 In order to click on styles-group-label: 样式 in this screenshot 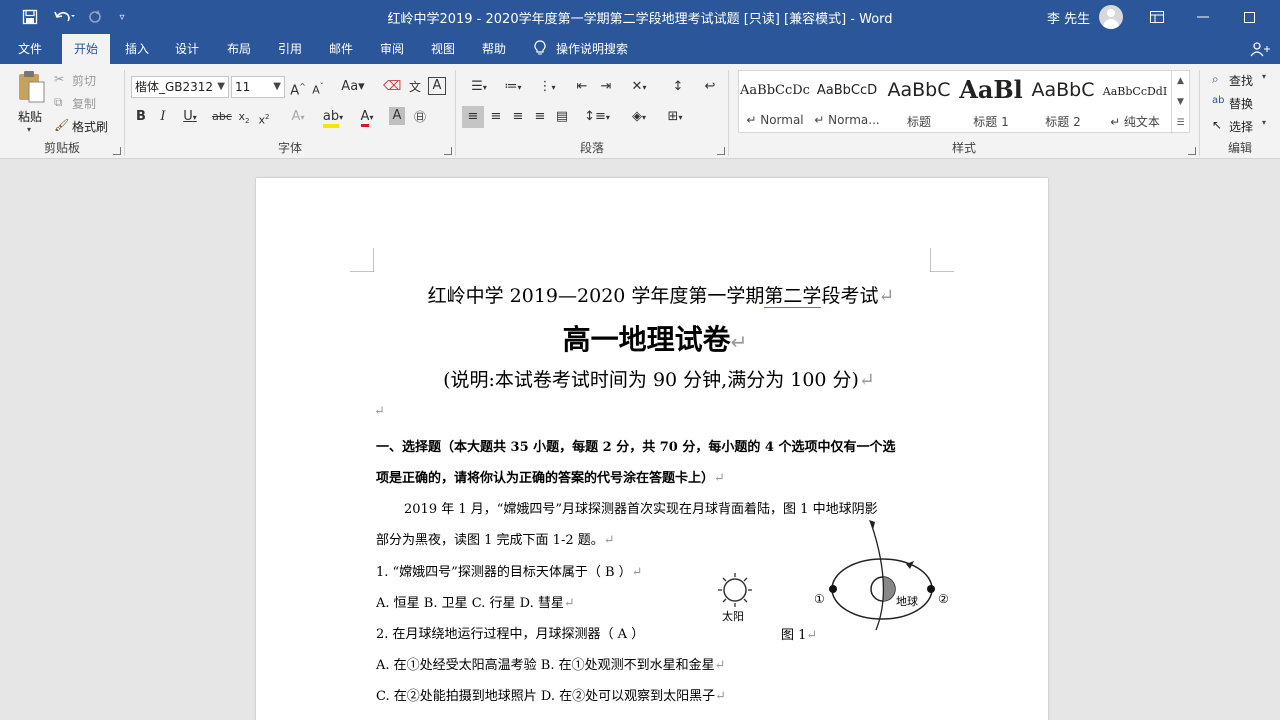, I will do `click(963, 148)`.